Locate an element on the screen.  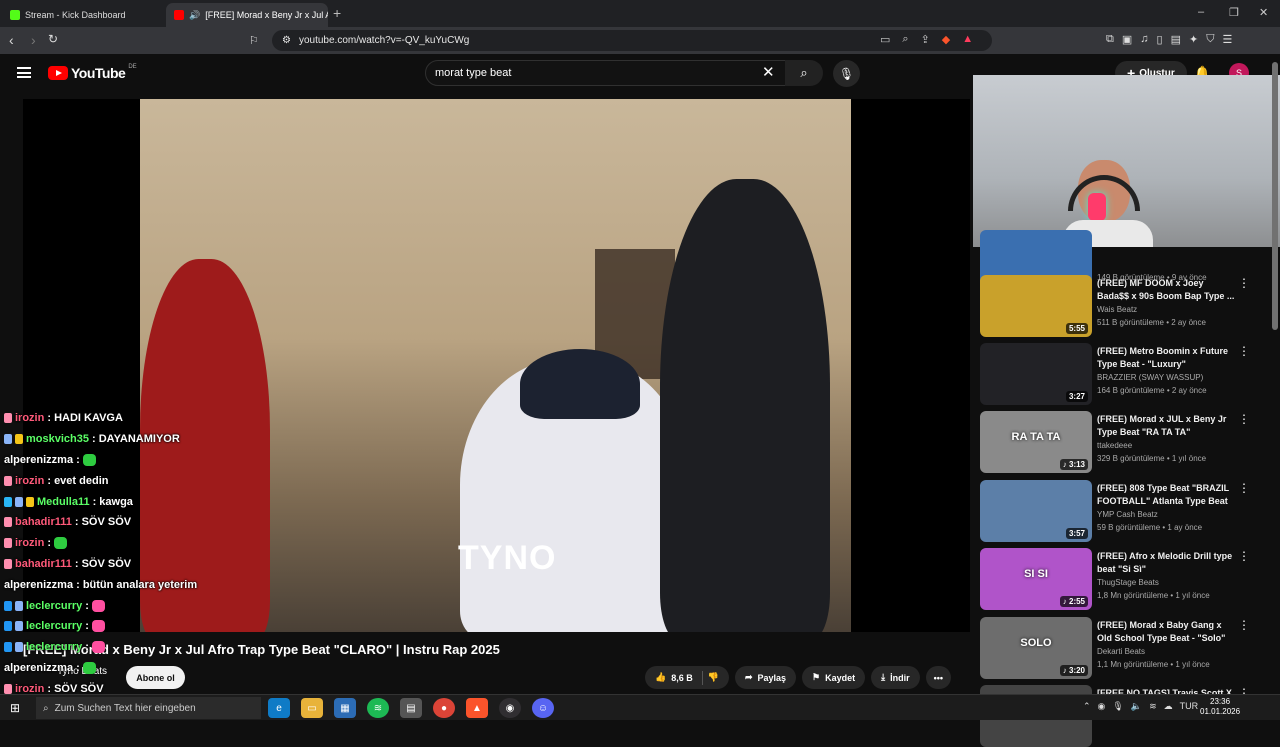
wallet-icon: ▤ is located at coordinates (1176, 39).